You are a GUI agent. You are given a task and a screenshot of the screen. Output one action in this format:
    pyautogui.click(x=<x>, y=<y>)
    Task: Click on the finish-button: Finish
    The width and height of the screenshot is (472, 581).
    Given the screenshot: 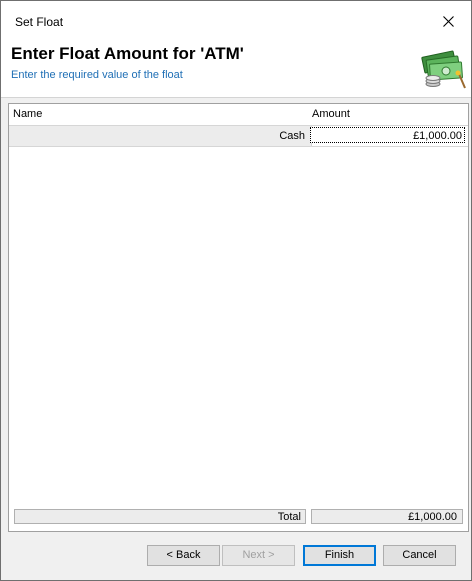 What is the action you would take?
    pyautogui.click(x=339, y=555)
    